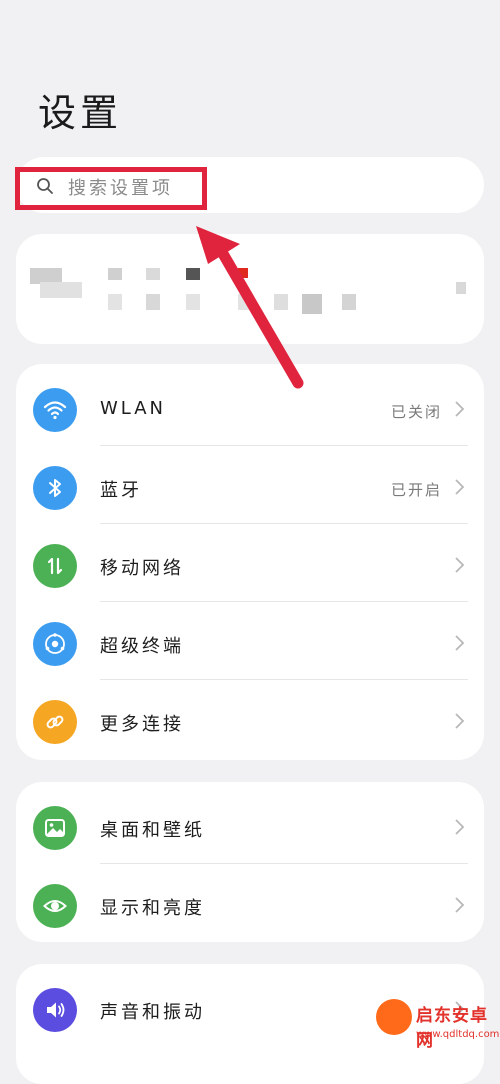 Image resolution: width=500 pixels, height=1084 pixels. I want to click on settings-item-label: 声音和振动, so click(152, 1012).